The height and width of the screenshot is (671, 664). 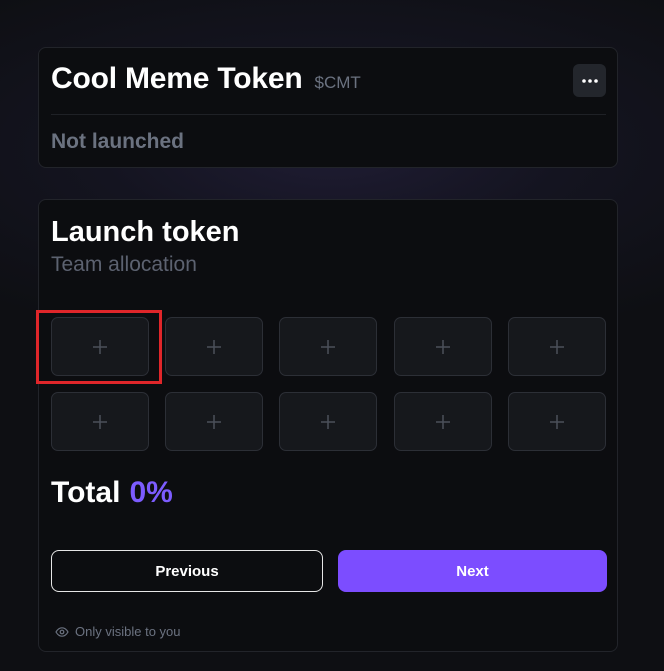 I want to click on next-button: Next, so click(x=472, y=571).